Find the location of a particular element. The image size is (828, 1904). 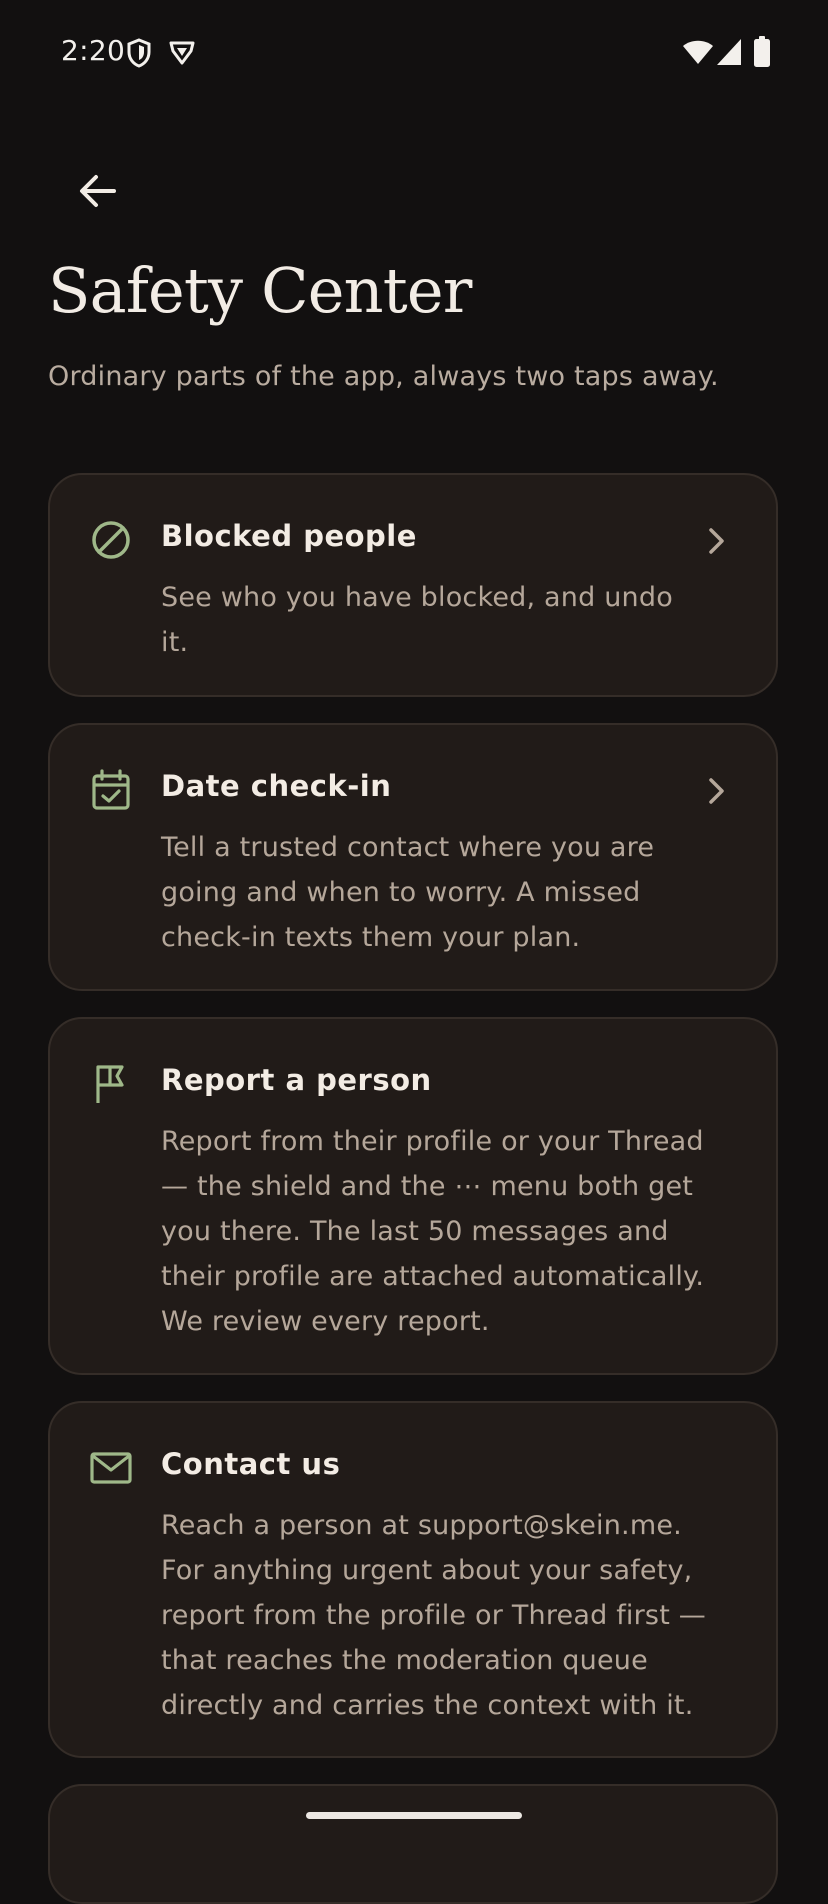

wifi-icon is located at coordinates (698, 54).